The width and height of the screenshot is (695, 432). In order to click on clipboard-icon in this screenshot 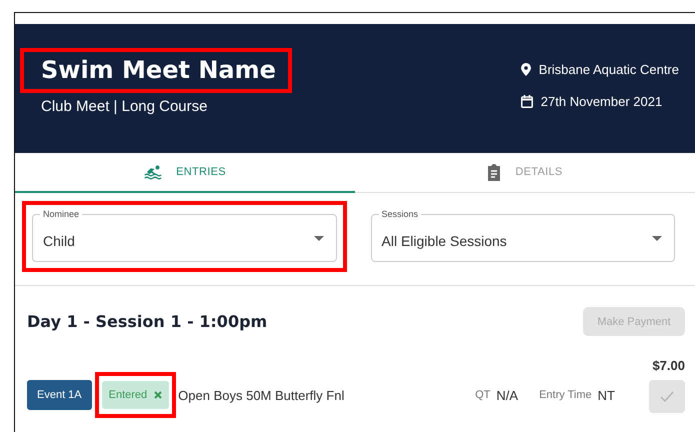, I will do `click(494, 172)`.